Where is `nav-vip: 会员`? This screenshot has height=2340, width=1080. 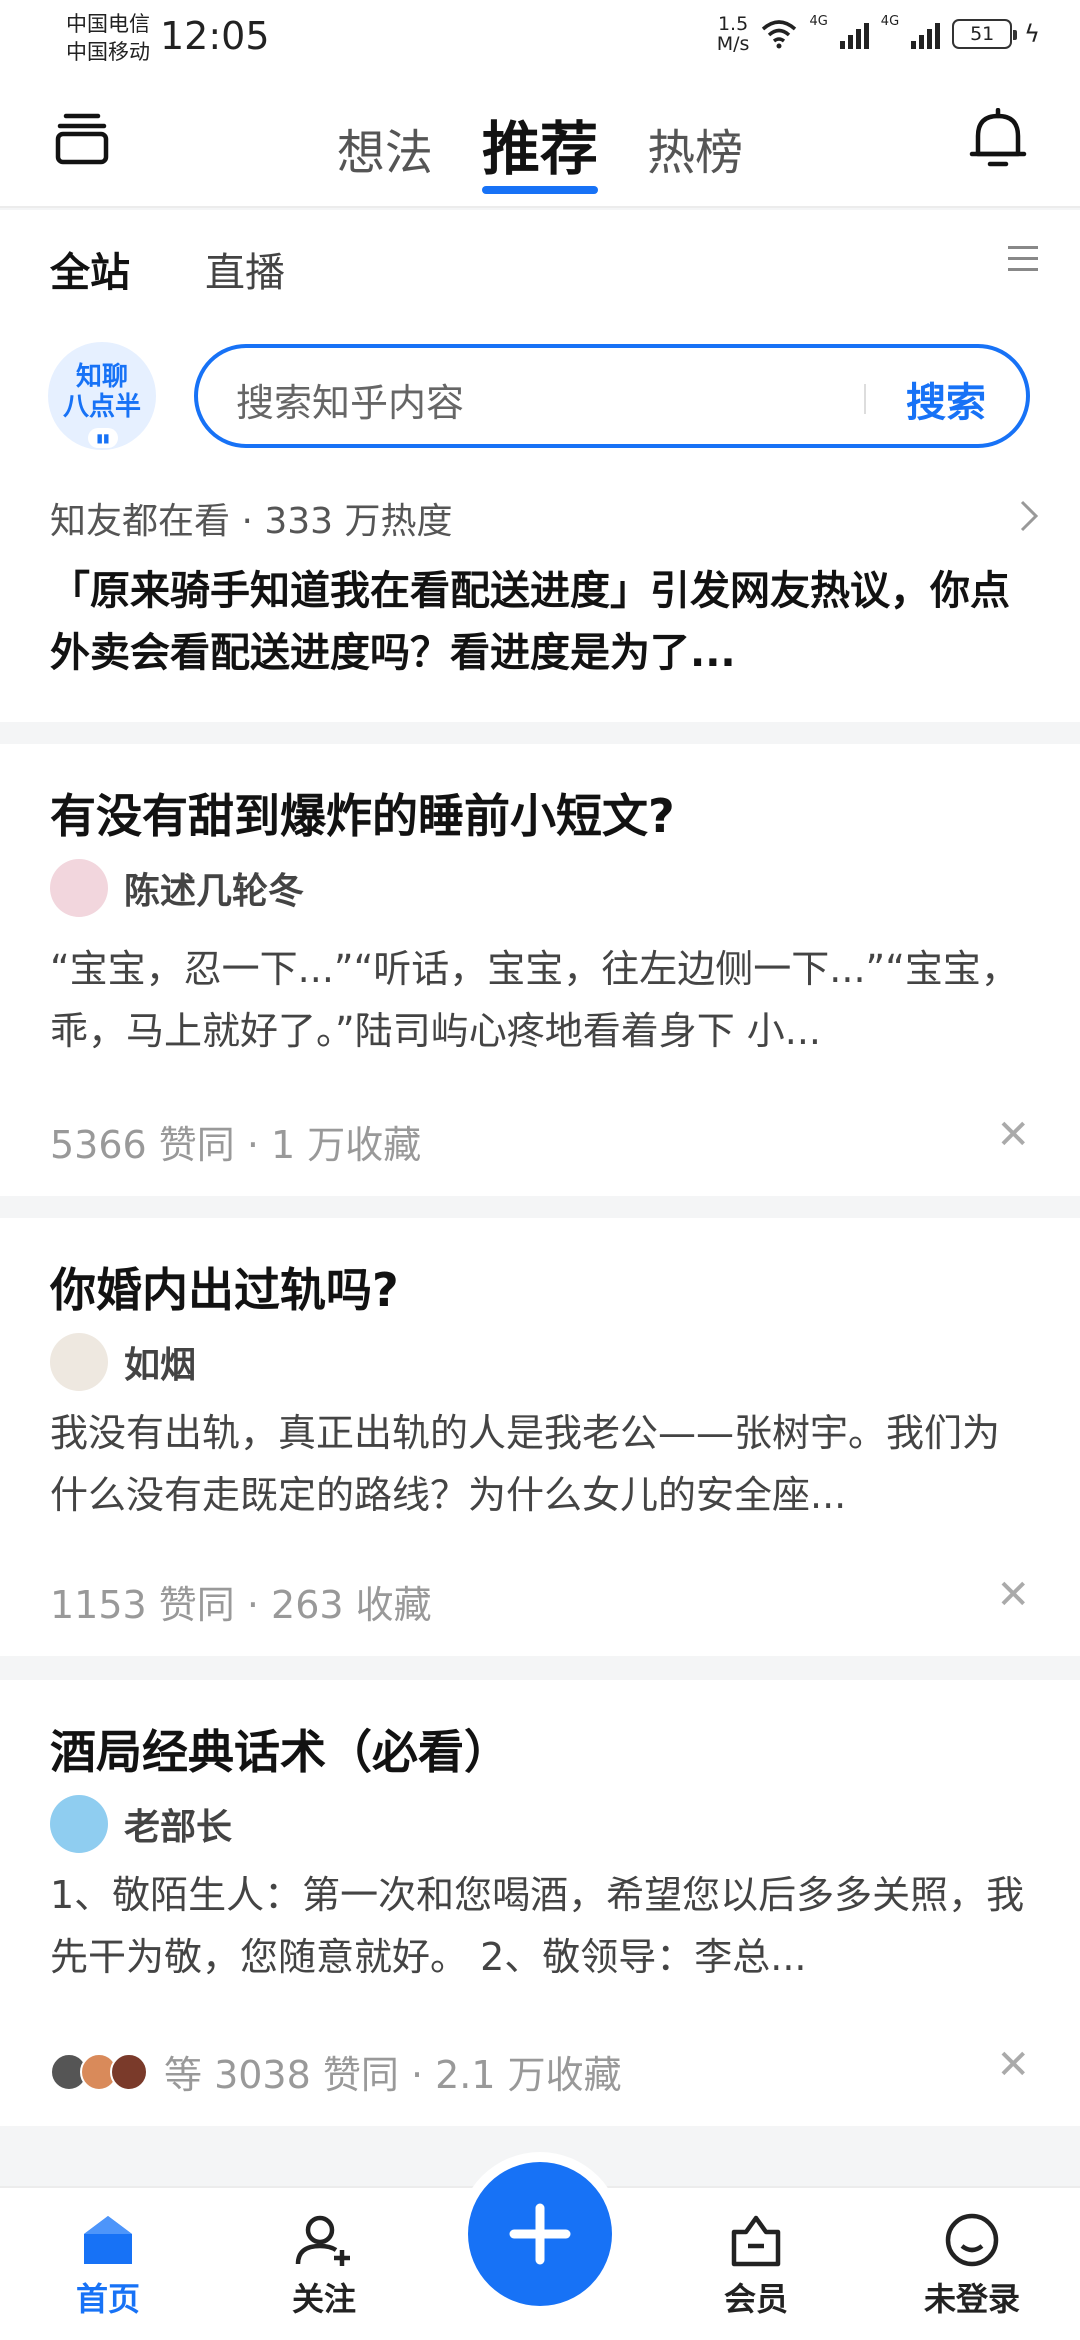 nav-vip: 会员 is located at coordinates (756, 2264).